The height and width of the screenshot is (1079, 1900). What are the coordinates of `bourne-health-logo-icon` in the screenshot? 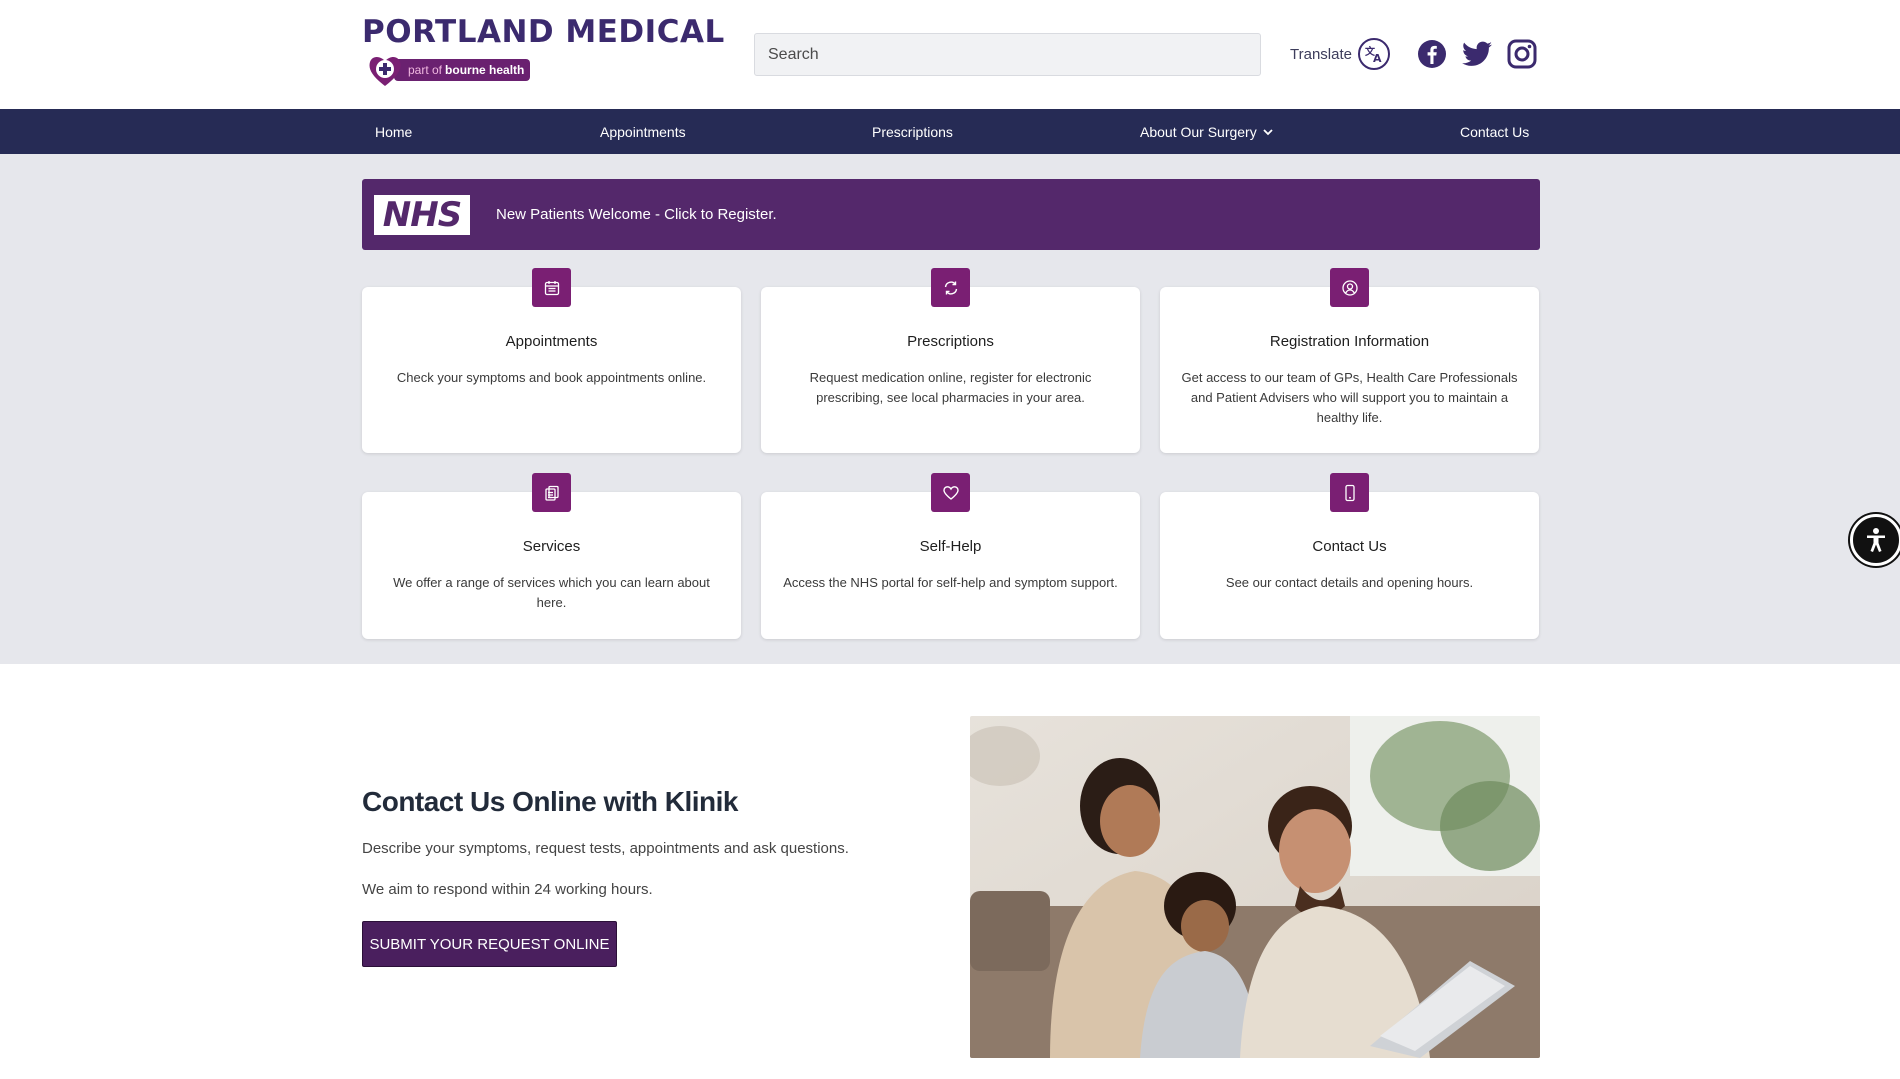 It's located at (385, 70).